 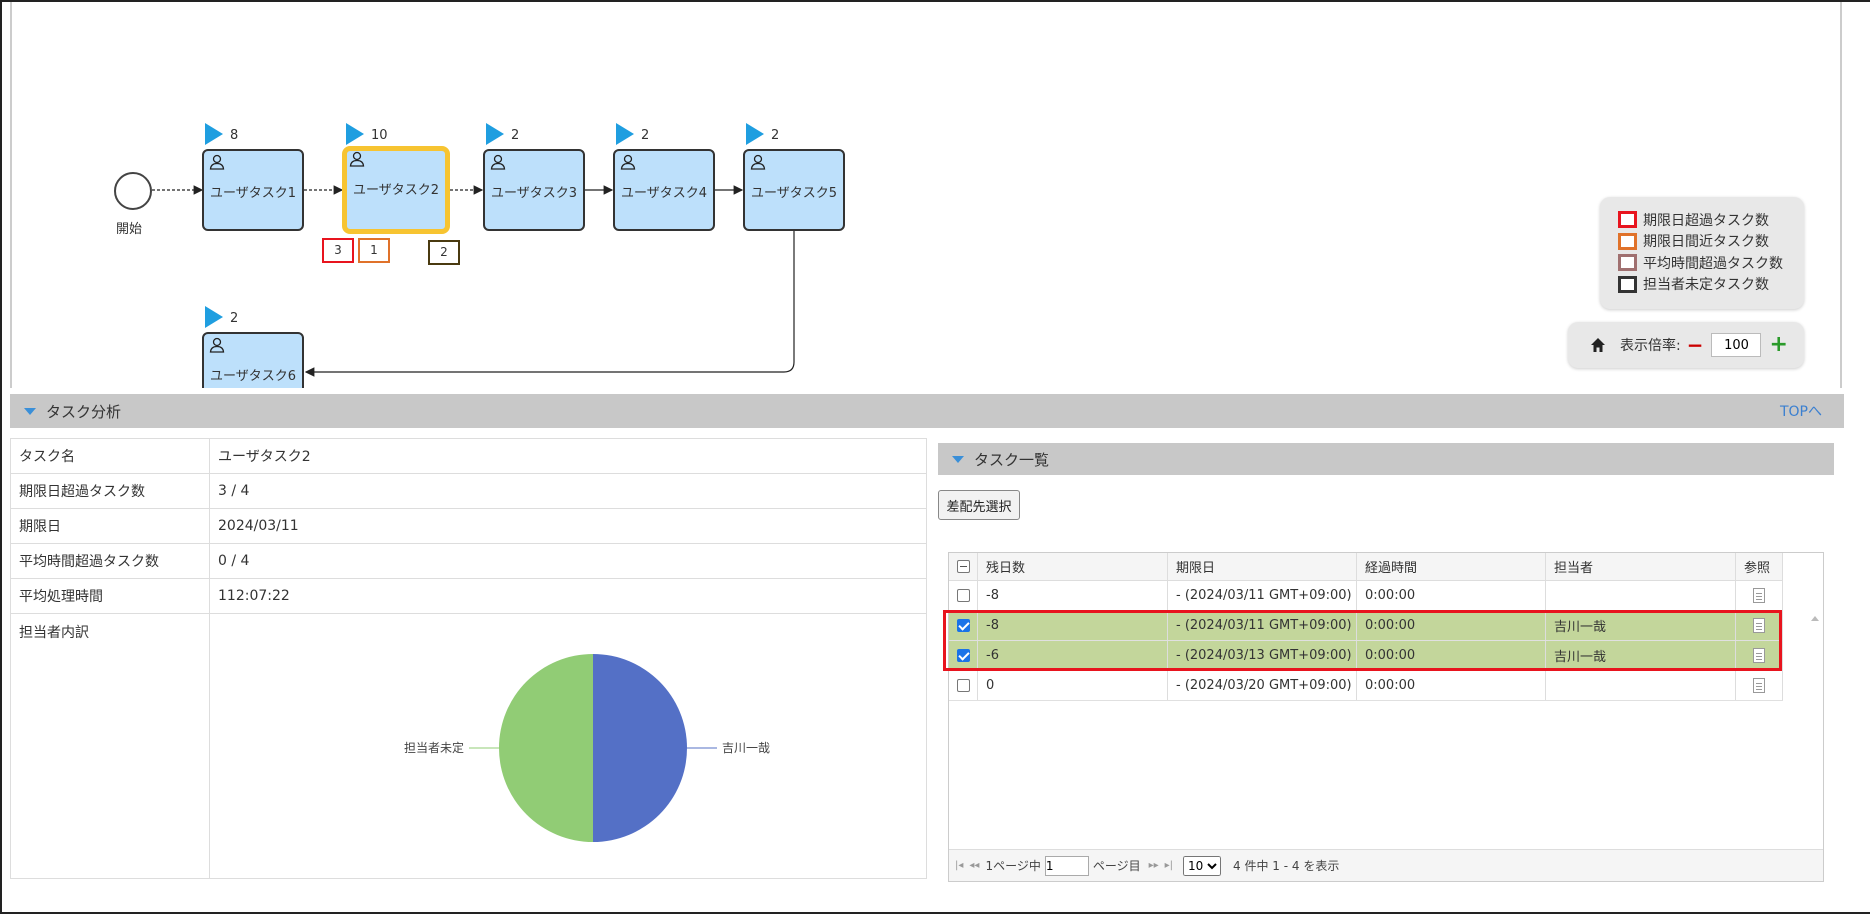 What do you see at coordinates (1366, 596) in the screenshot?
I see `table-row: -8- (2024/03/11 GMT+09:00) 0:00:00` at bounding box center [1366, 596].